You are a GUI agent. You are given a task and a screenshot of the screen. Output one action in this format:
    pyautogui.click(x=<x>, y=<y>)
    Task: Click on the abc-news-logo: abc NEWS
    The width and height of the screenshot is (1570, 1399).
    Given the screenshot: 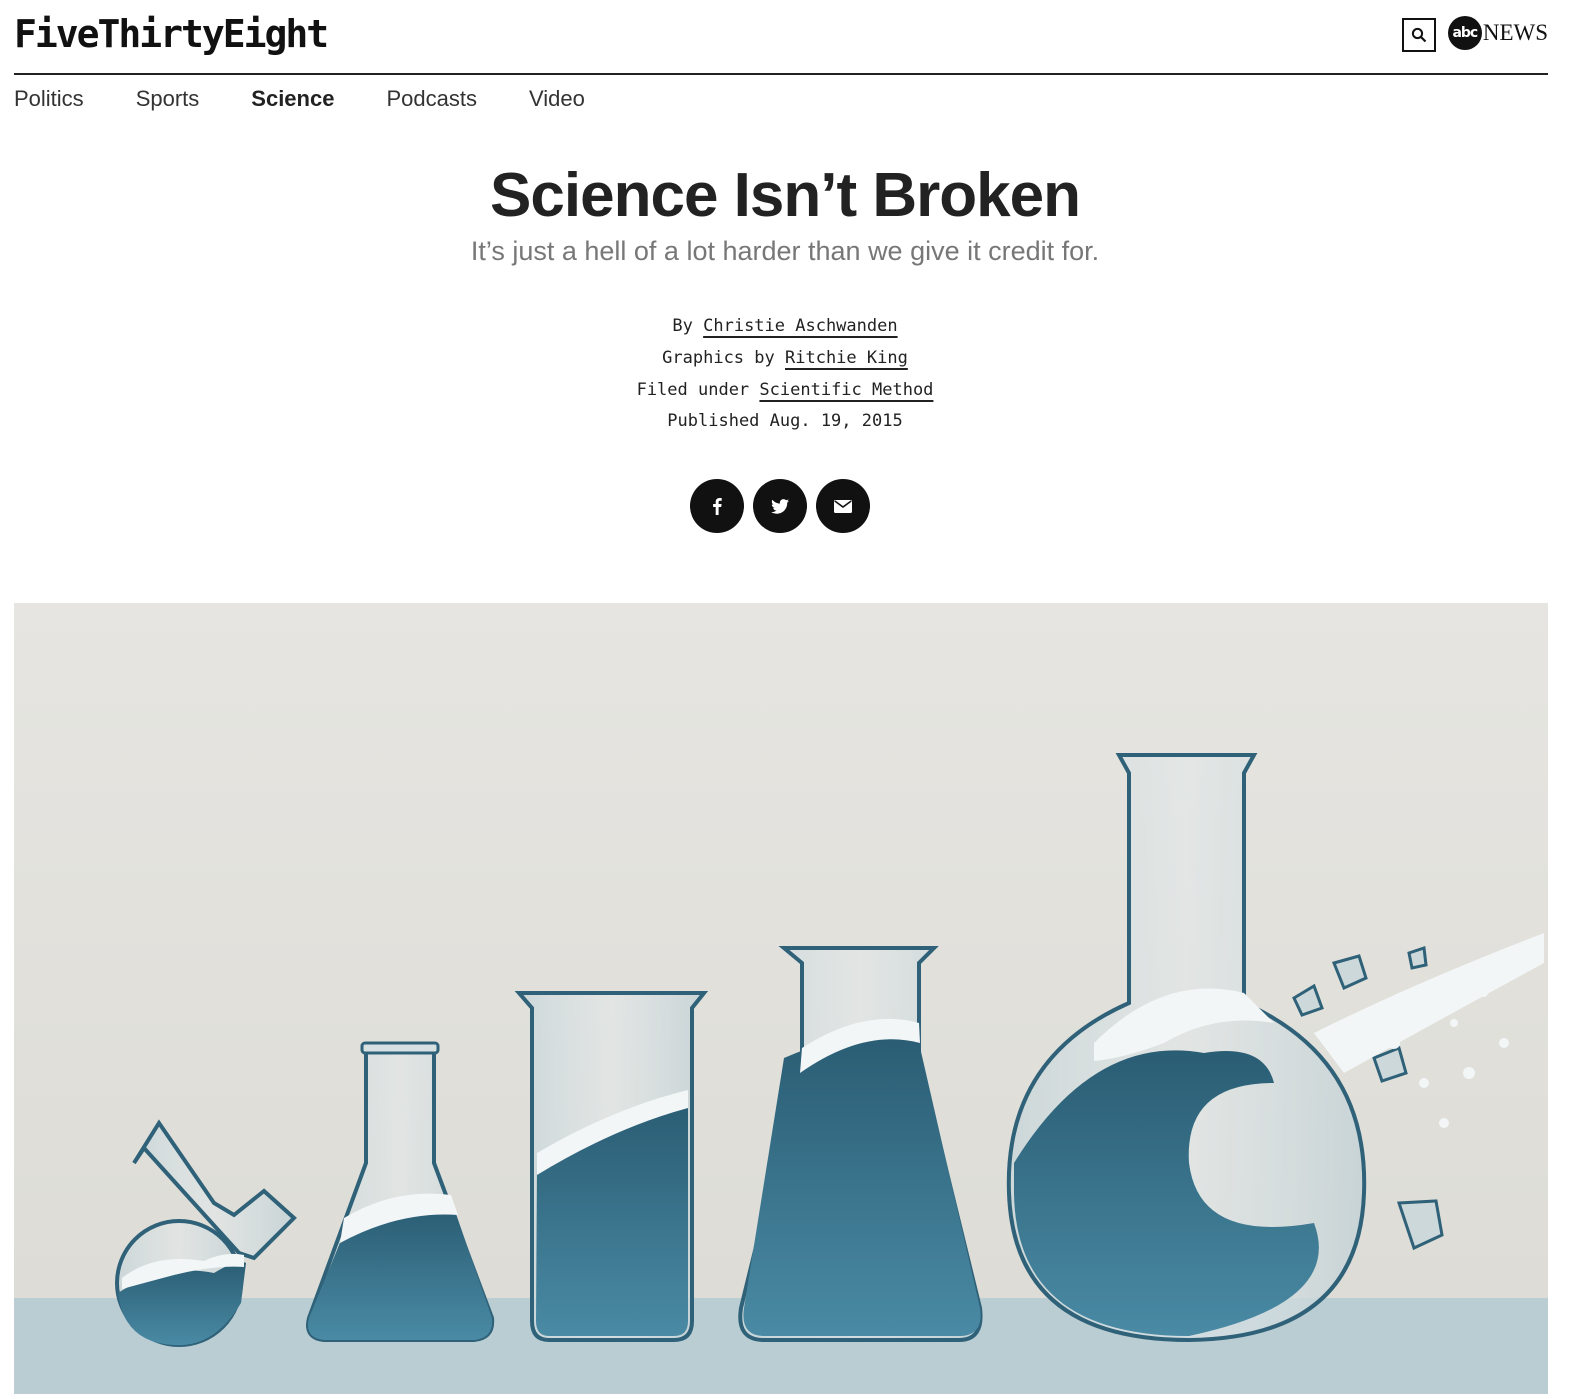 What is the action you would take?
    pyautogui.click(x=1497, y=33)
    